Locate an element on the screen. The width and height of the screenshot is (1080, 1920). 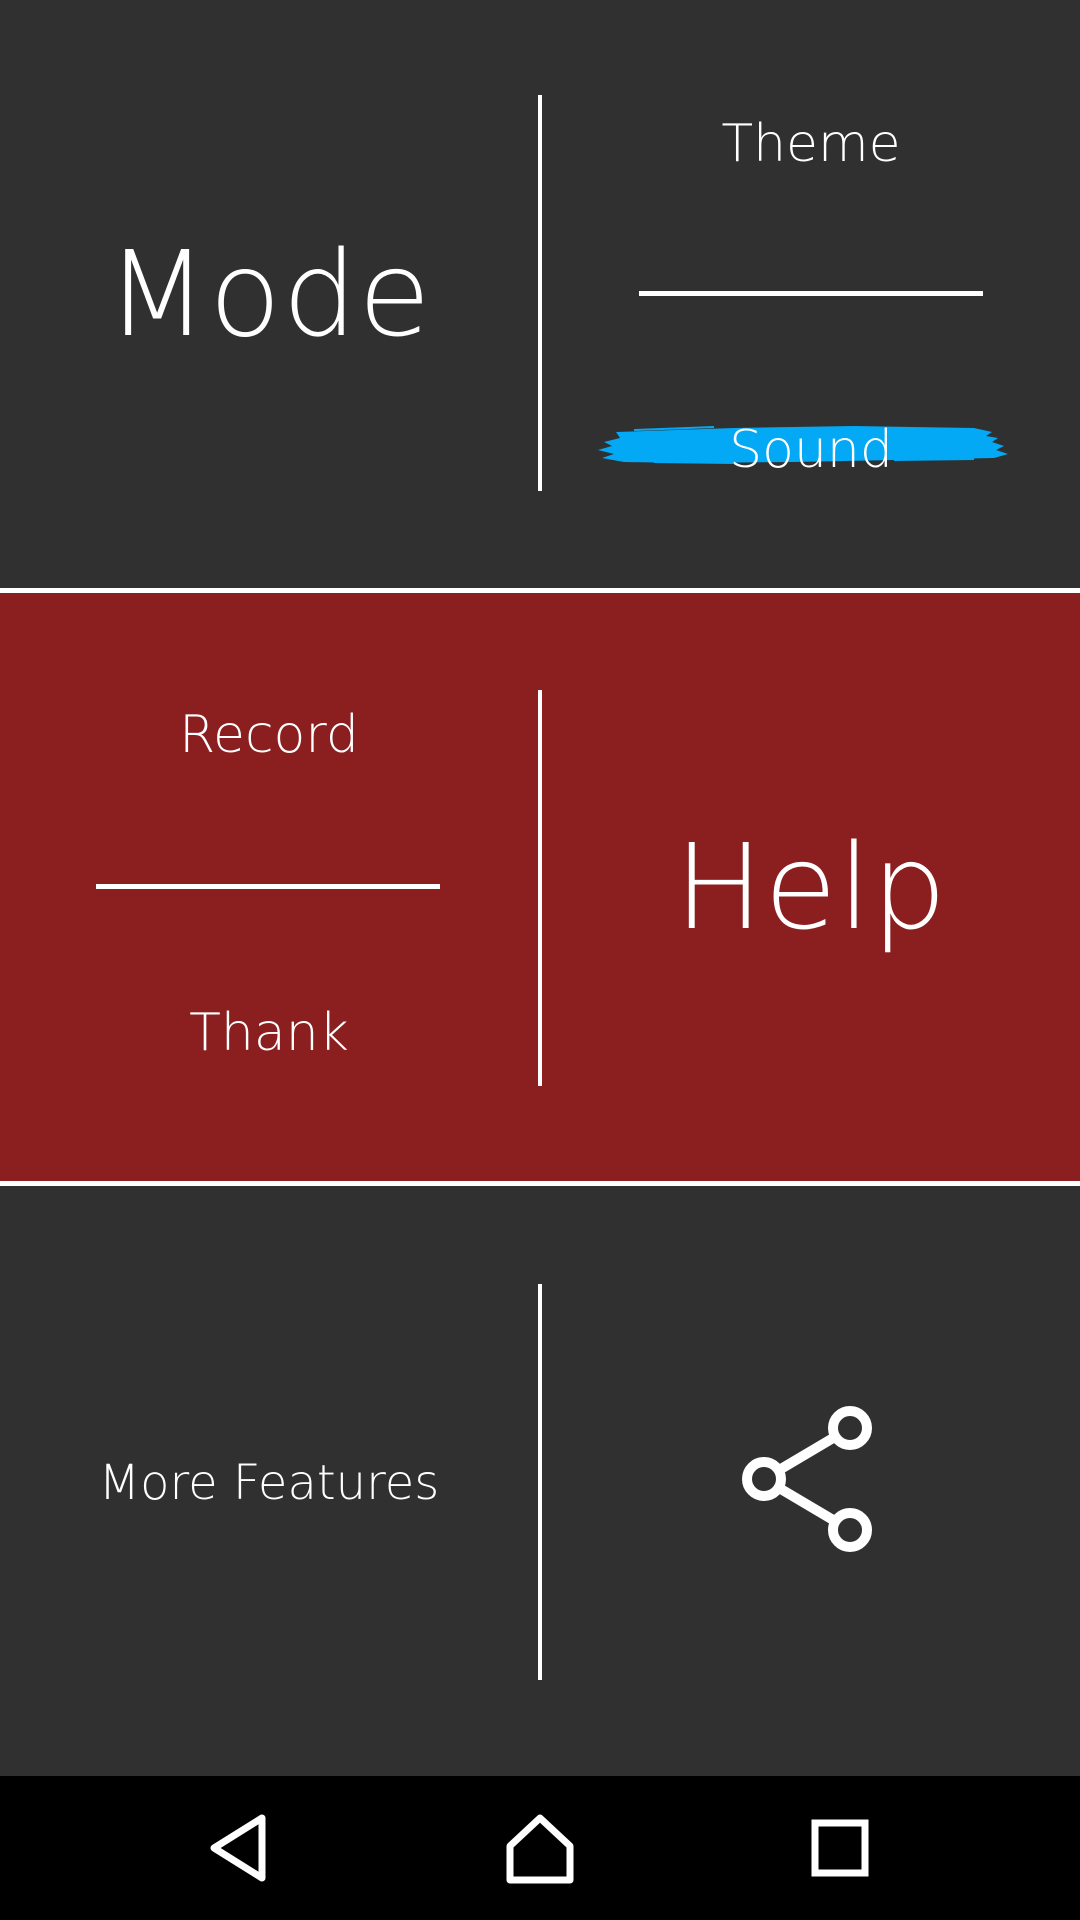
theme-sound-divider is located at coordinates (811, 293).